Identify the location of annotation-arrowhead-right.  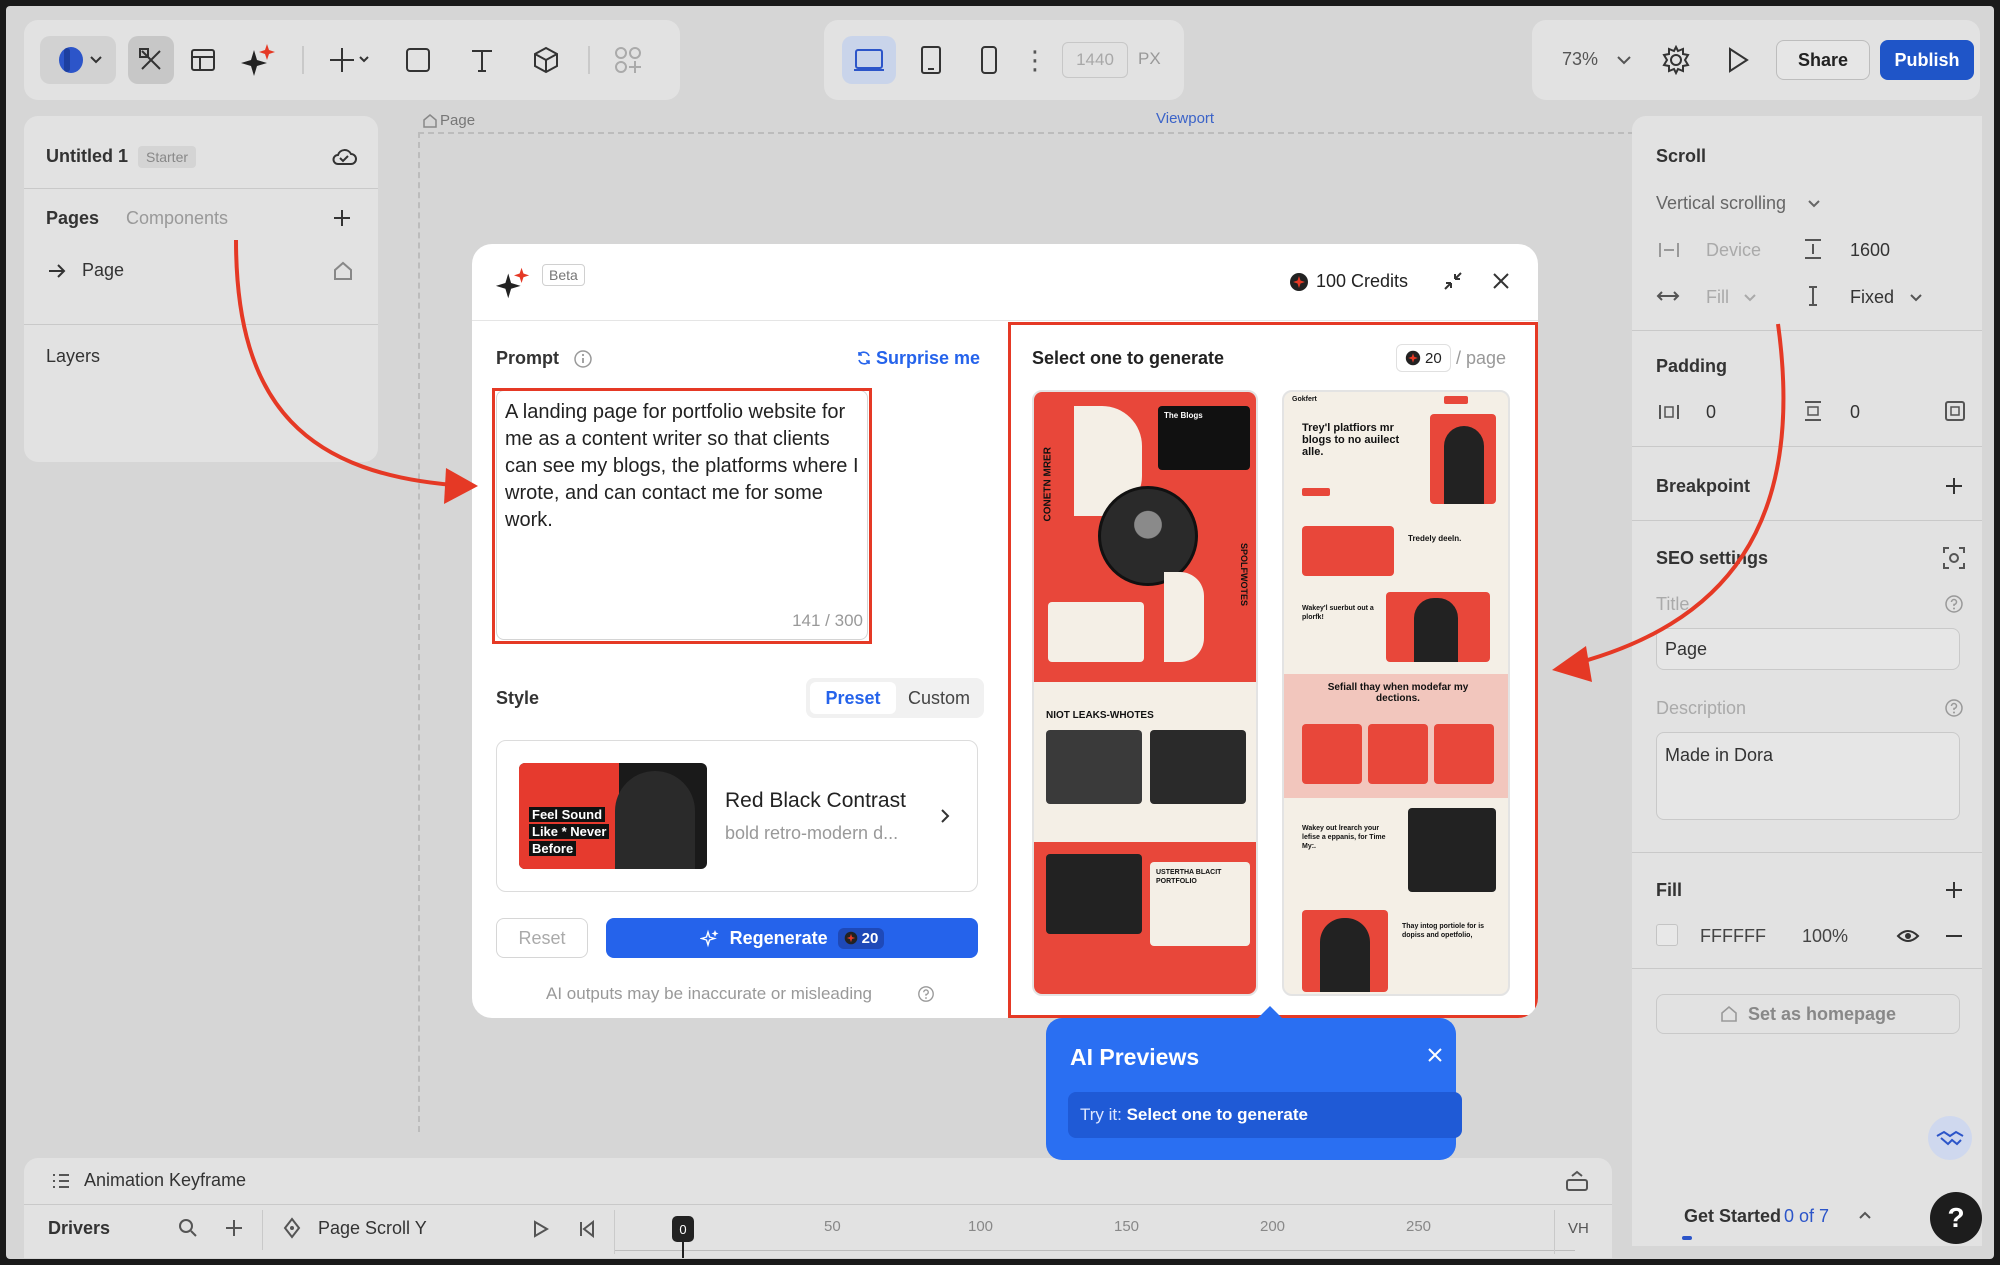
(1572, 664).